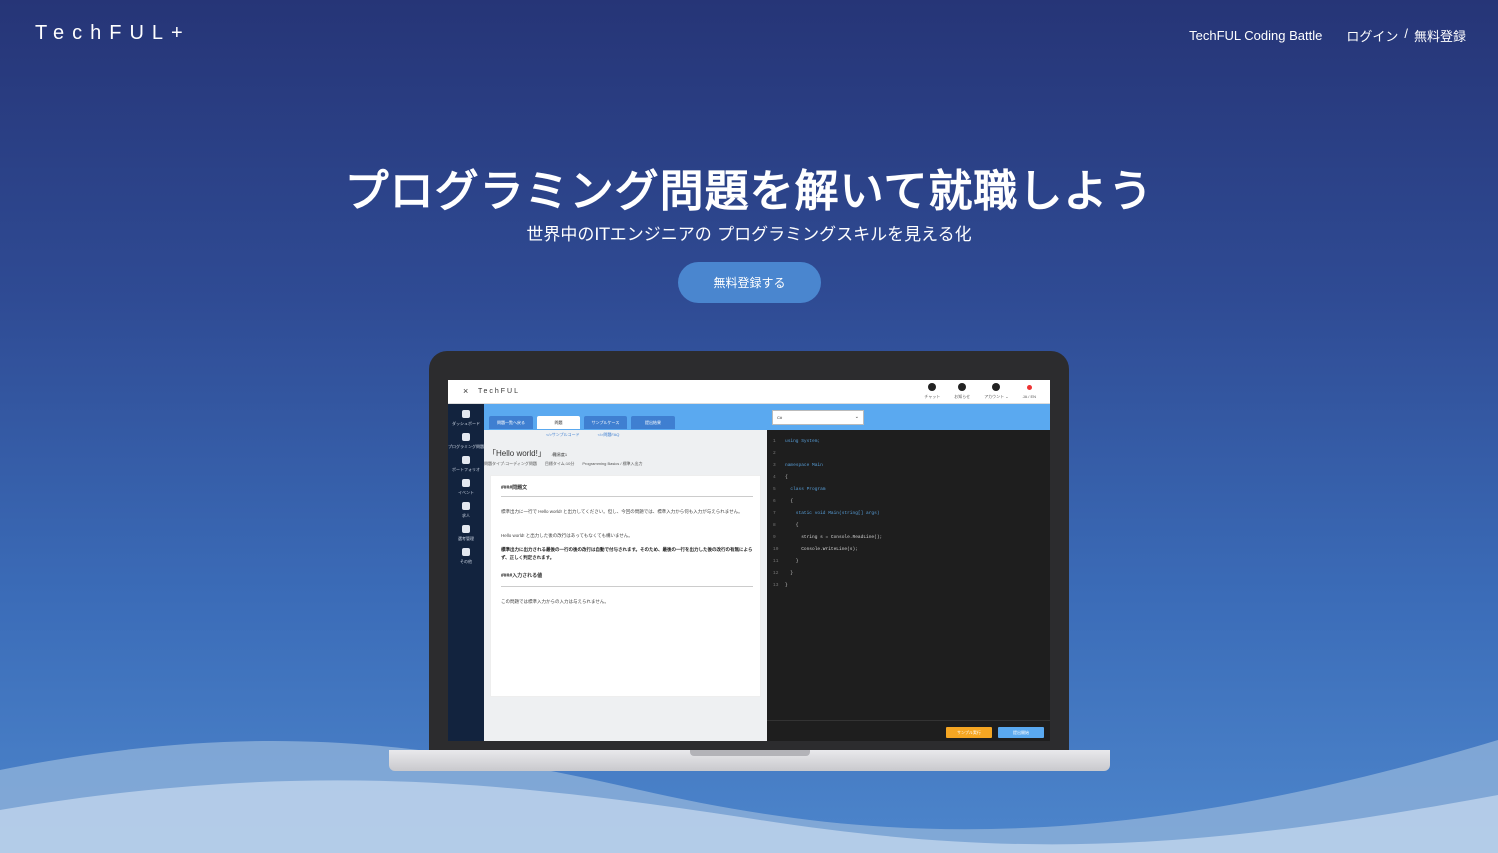  What do you see at coordinates (466, 460) in the screenshot?
I see `portfolio-icon` at bounding box center [466, 460].